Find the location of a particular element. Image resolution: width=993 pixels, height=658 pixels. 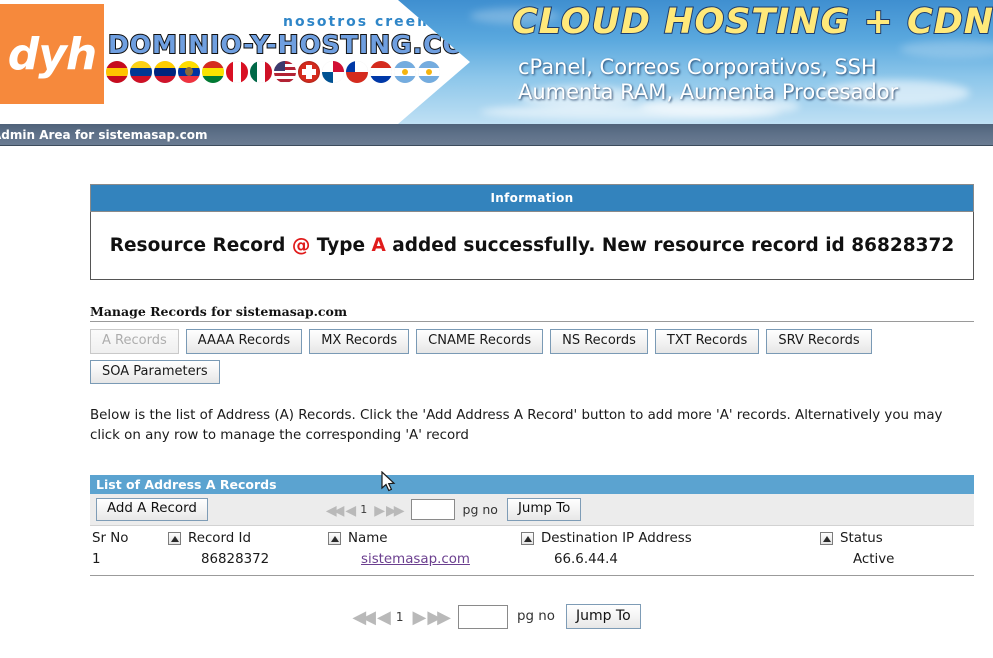

column-label-name: Name is located at coordinates (368, 539).